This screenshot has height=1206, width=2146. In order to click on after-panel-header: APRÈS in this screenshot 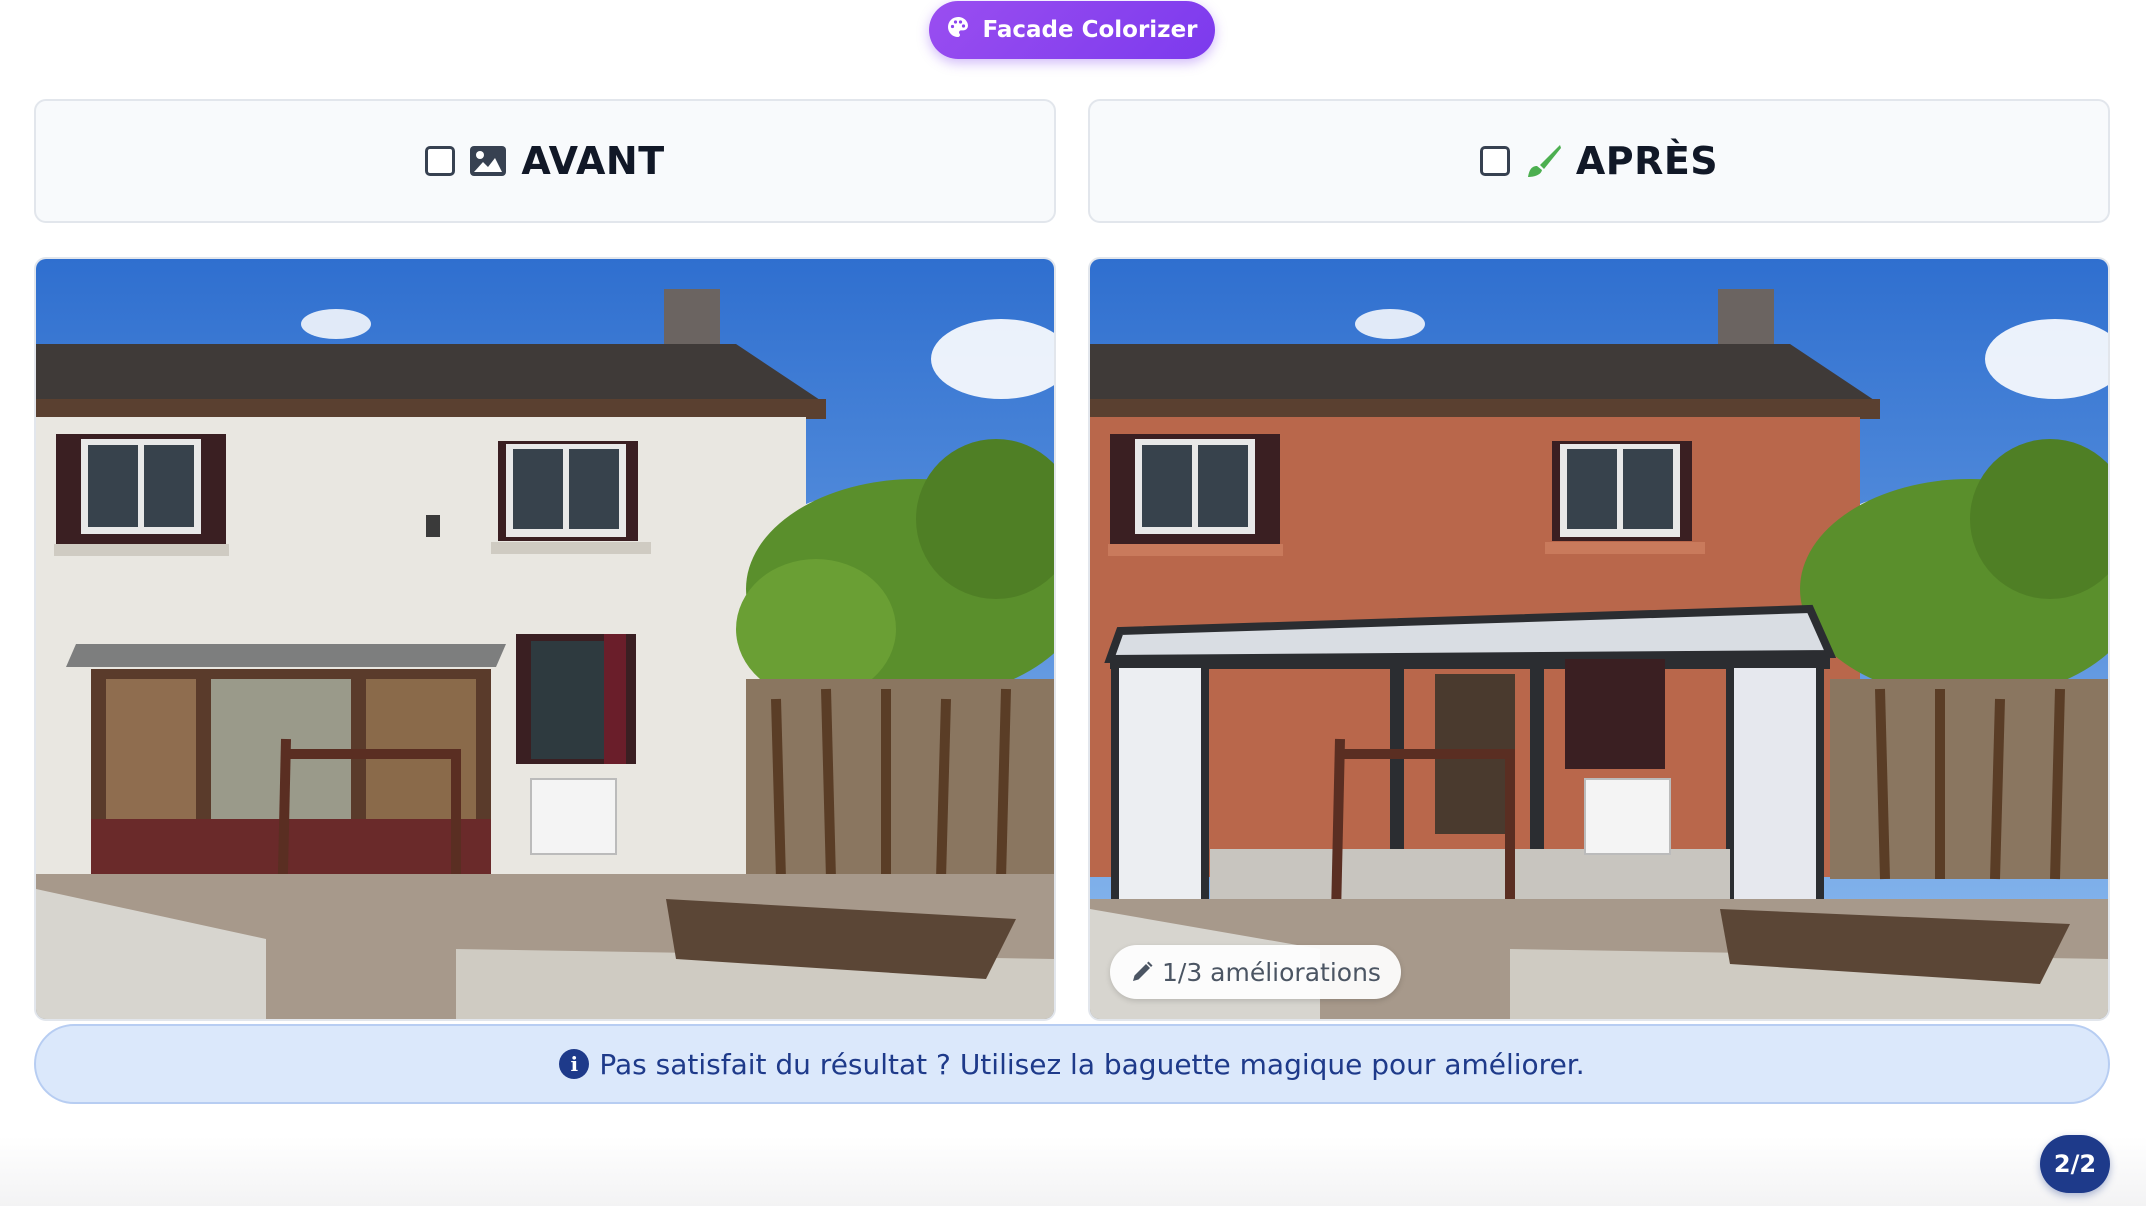, I will do `click(1599, 161)`.